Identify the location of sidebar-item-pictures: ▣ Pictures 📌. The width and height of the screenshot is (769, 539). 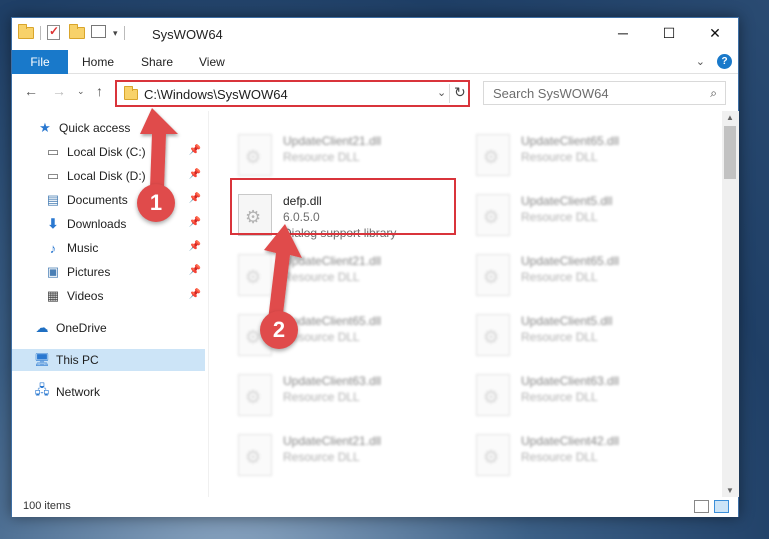
(108, 272).